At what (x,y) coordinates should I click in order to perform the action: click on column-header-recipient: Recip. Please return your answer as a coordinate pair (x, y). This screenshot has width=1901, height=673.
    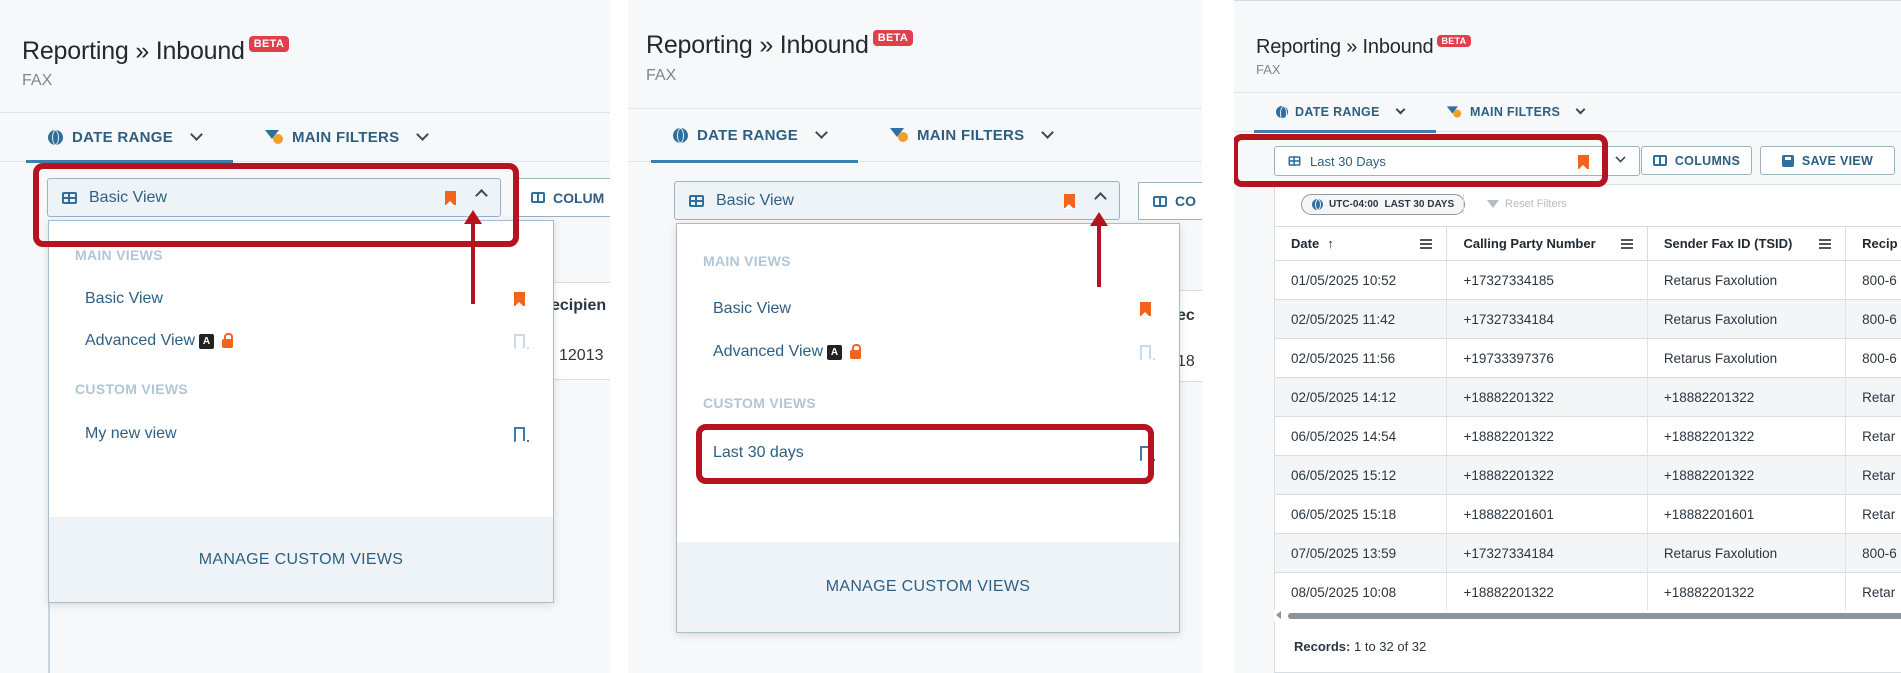
    Looking at the image, I should click on (1873, 243).